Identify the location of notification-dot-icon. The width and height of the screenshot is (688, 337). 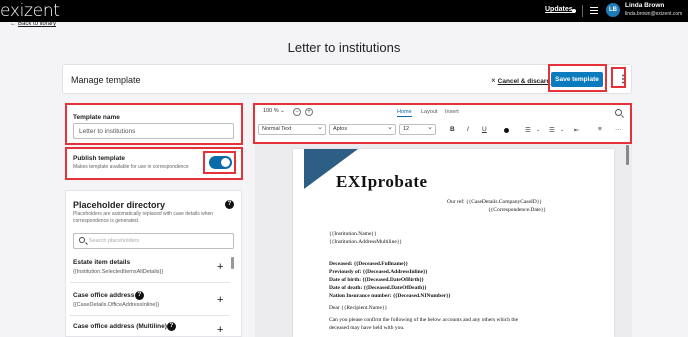
(574, 11).